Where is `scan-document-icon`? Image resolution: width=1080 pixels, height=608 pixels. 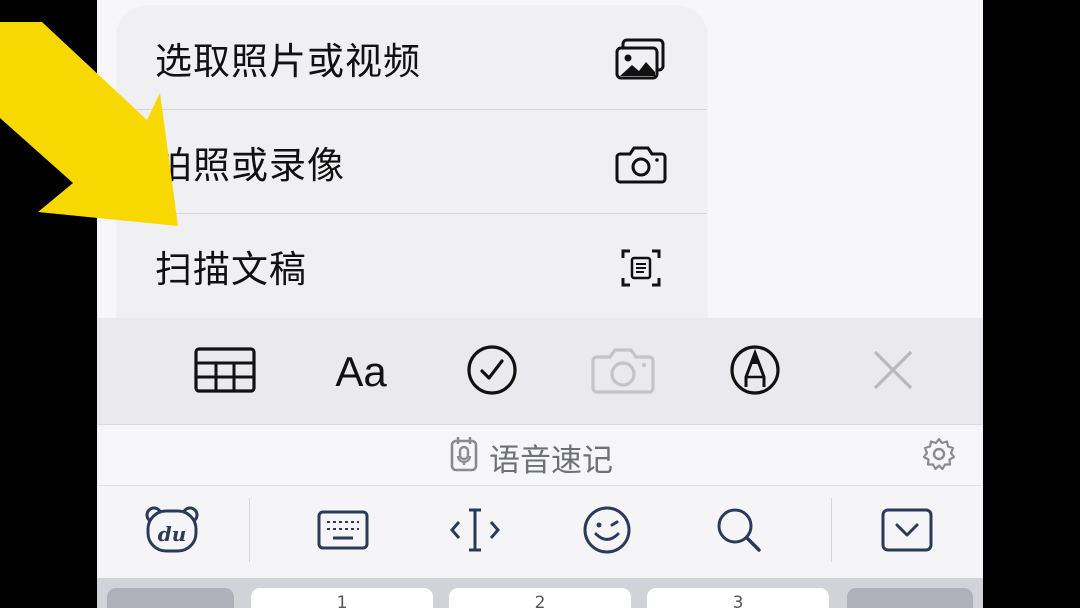
scan-document-icon is located at coordinates (641, 268).